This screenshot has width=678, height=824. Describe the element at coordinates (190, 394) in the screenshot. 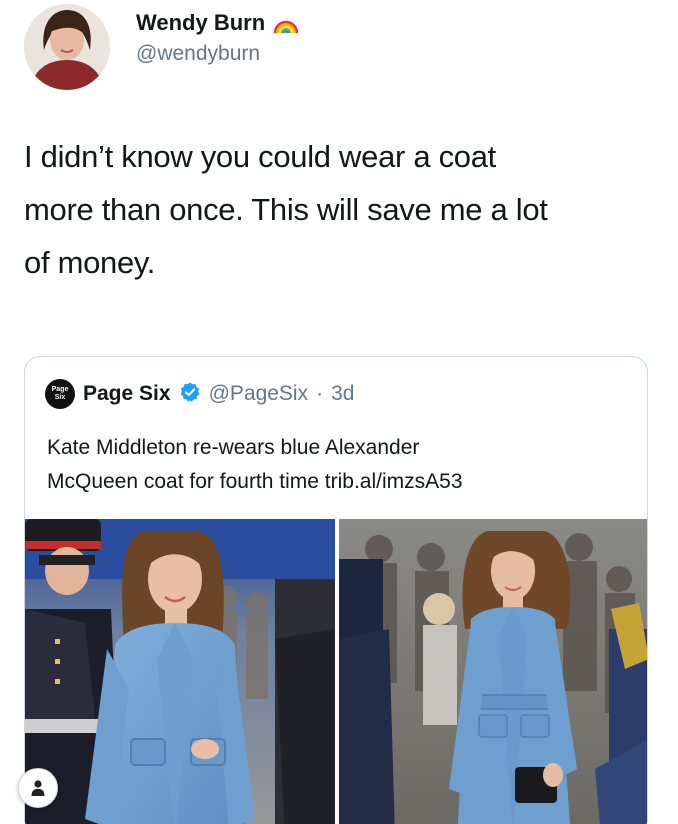

I see `verified-badge-icon` at that location.